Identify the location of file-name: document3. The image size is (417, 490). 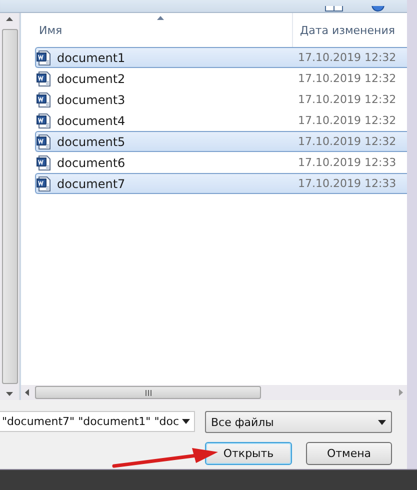
(91, 99).